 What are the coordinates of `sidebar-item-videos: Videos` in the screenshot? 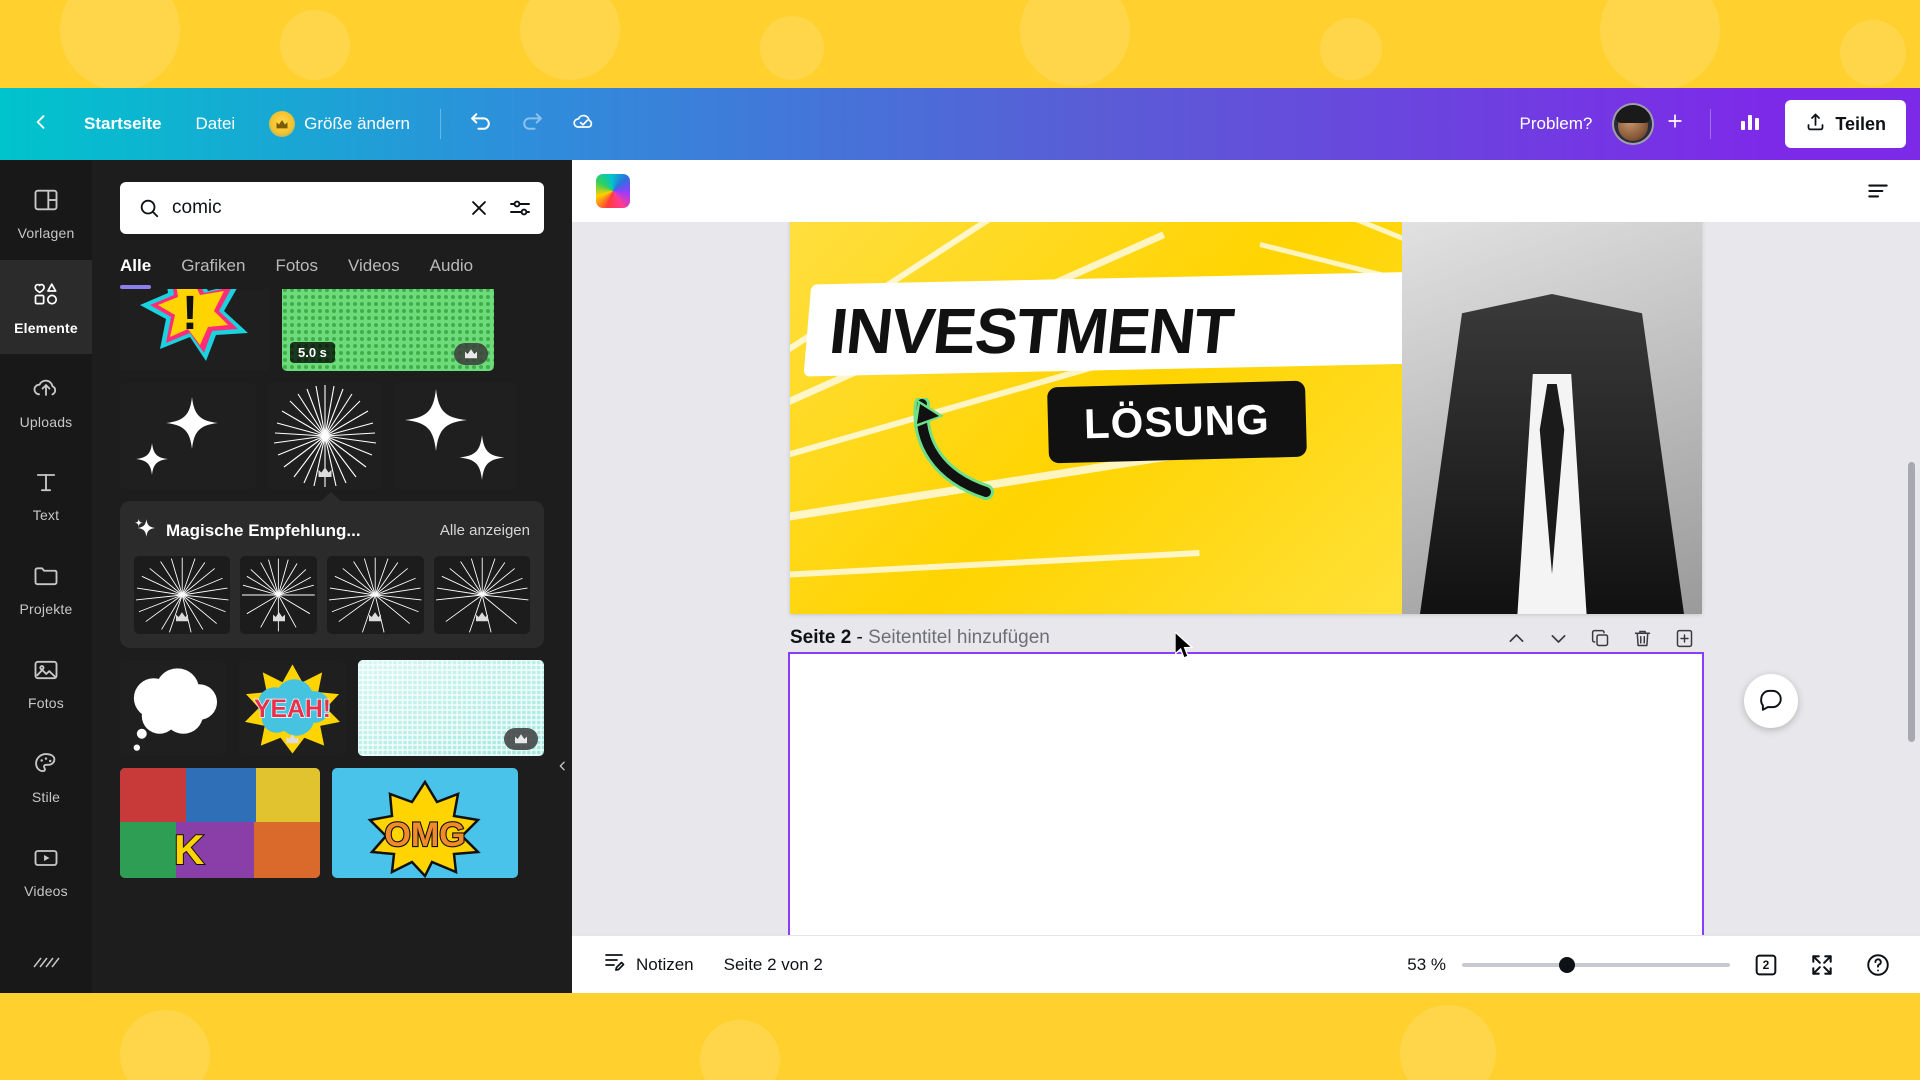 It's located at (46, 871).